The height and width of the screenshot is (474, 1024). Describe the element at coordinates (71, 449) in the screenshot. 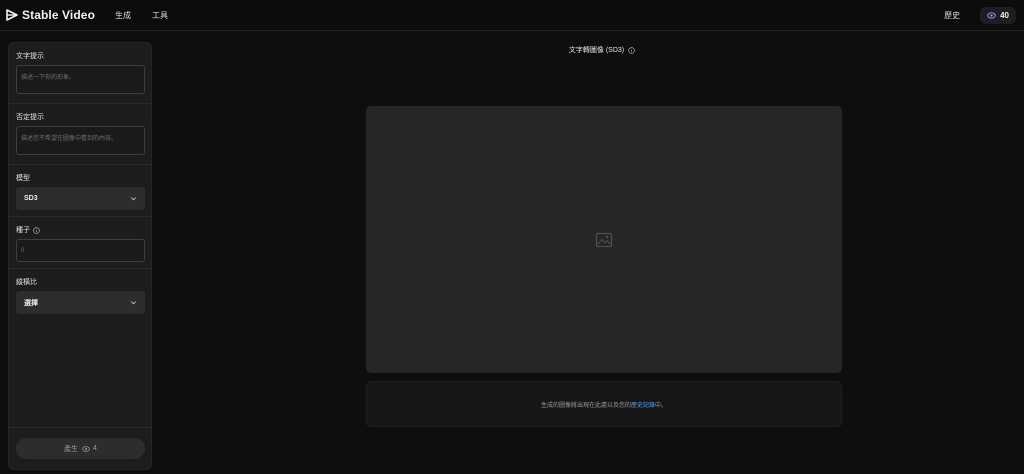

I see `generate-label: 產生` at that location.